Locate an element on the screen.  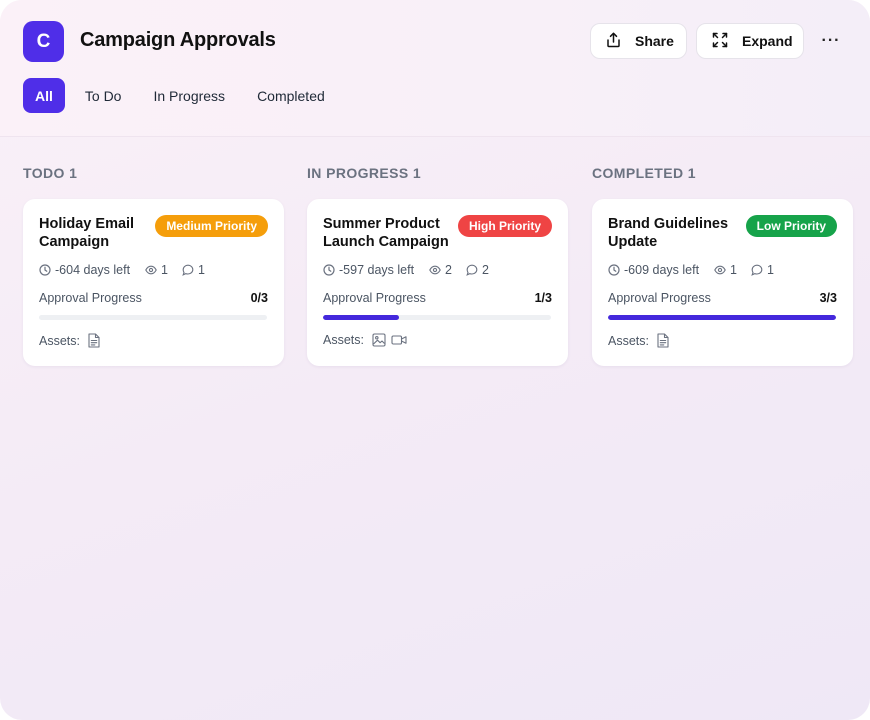
column-title-todo: TODO 1 is located at coordinates (50, 173).